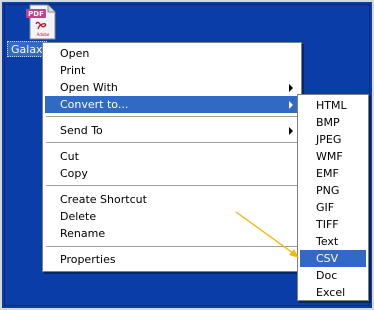 Image resolution: width=374 pixels, height=310 pixels. Describe the element at coordinates (43, 34) in the screenshot. I see `pdf-caption-text: Adobe` at that location.